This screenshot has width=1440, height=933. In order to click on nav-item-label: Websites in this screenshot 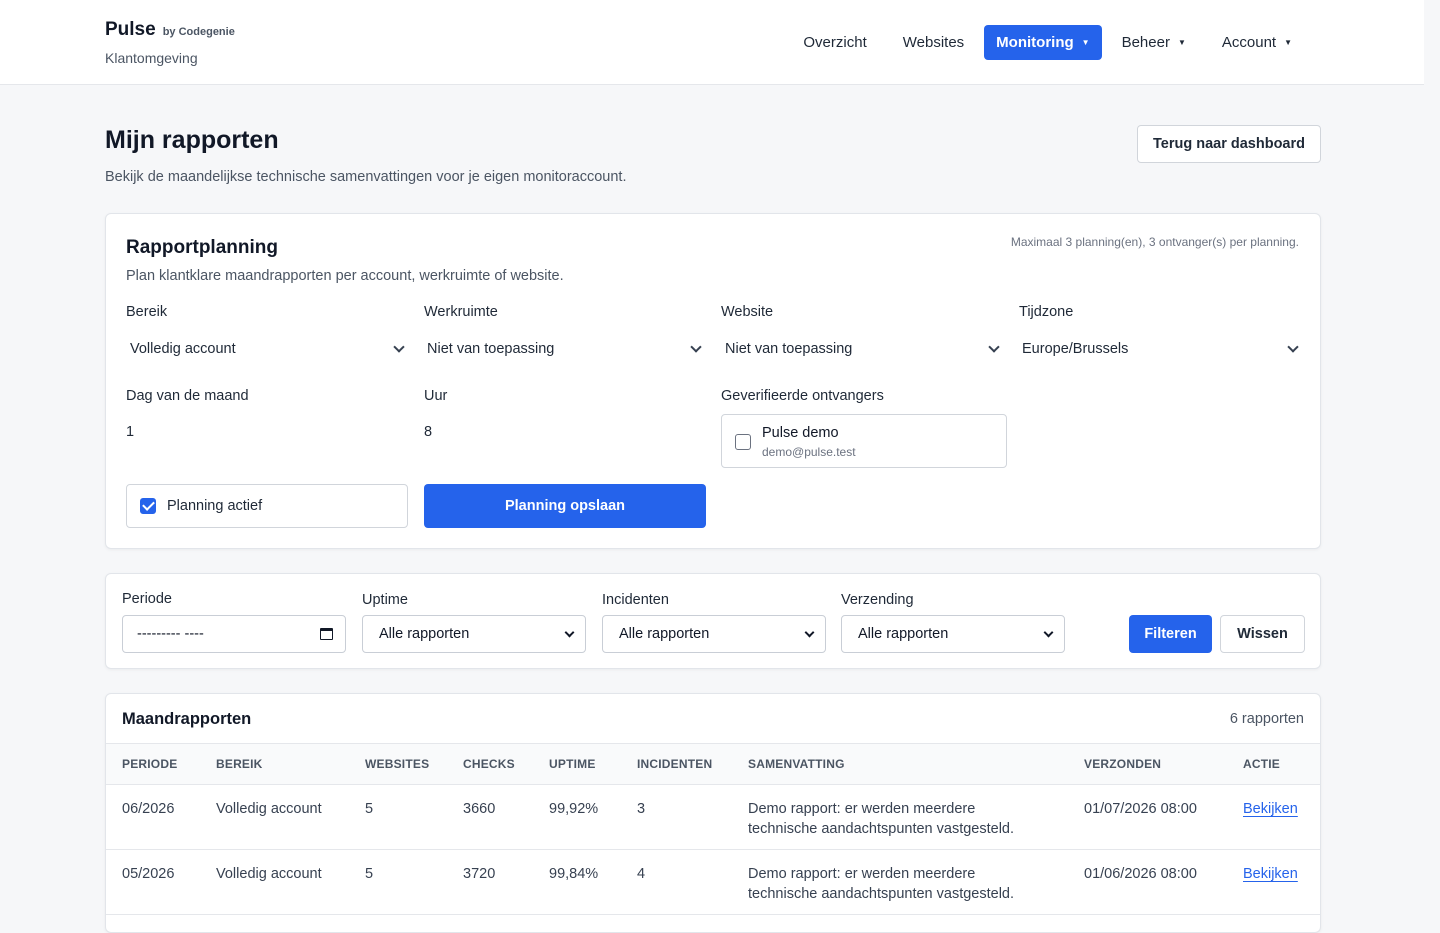, I will do `click(933, 42)`.